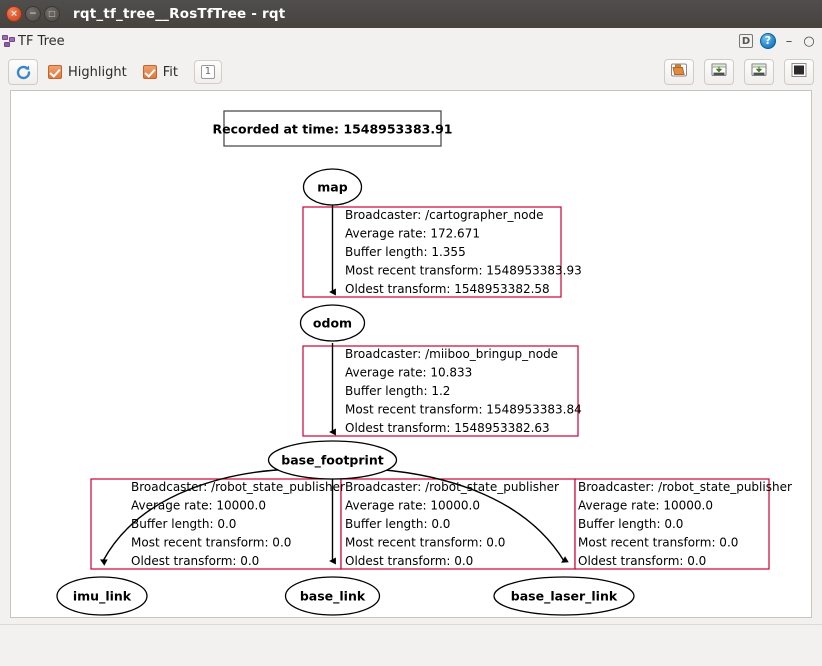 The image size is (822, 666). I want to click on window-title: rqt_tf_tree__RosTfTree - rqt, so click(179, 14).